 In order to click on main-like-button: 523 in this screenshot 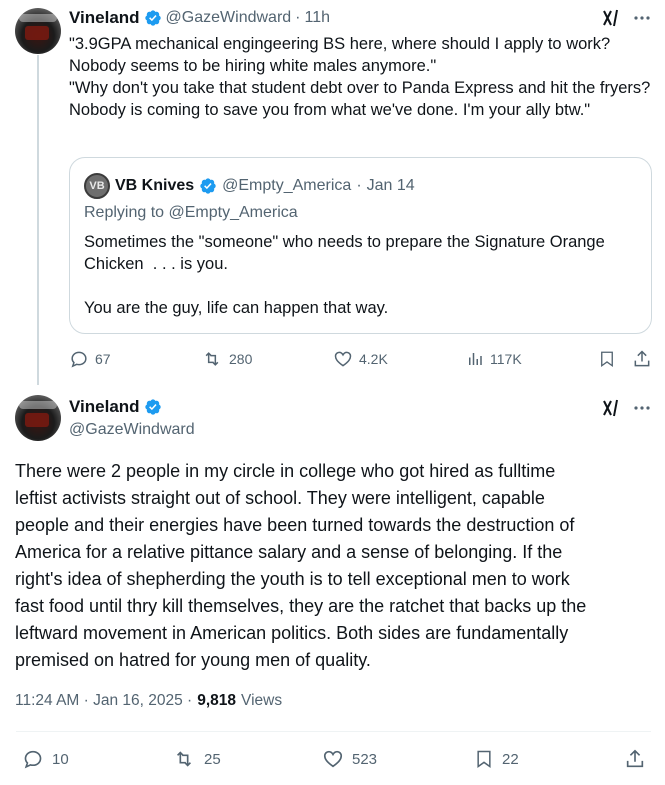, I will do `click(349, 759)`.